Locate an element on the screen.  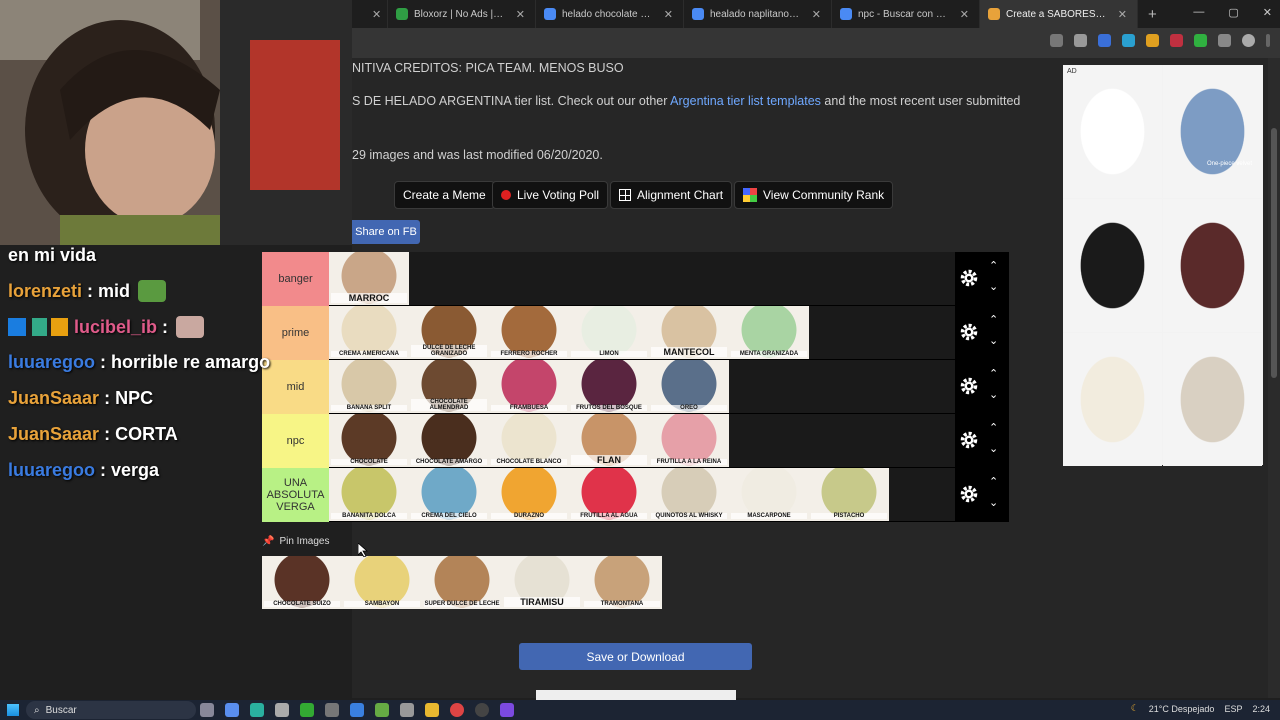
bottom-ad-banner is located at coordinates (636, 695).